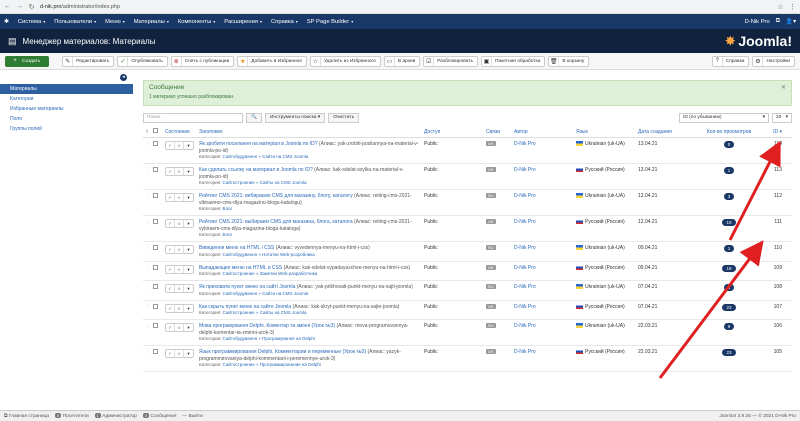 The image size is (800, 421). I want to click on address-bar: d-nik.pro/administrator/index.php, so click(406, 7).